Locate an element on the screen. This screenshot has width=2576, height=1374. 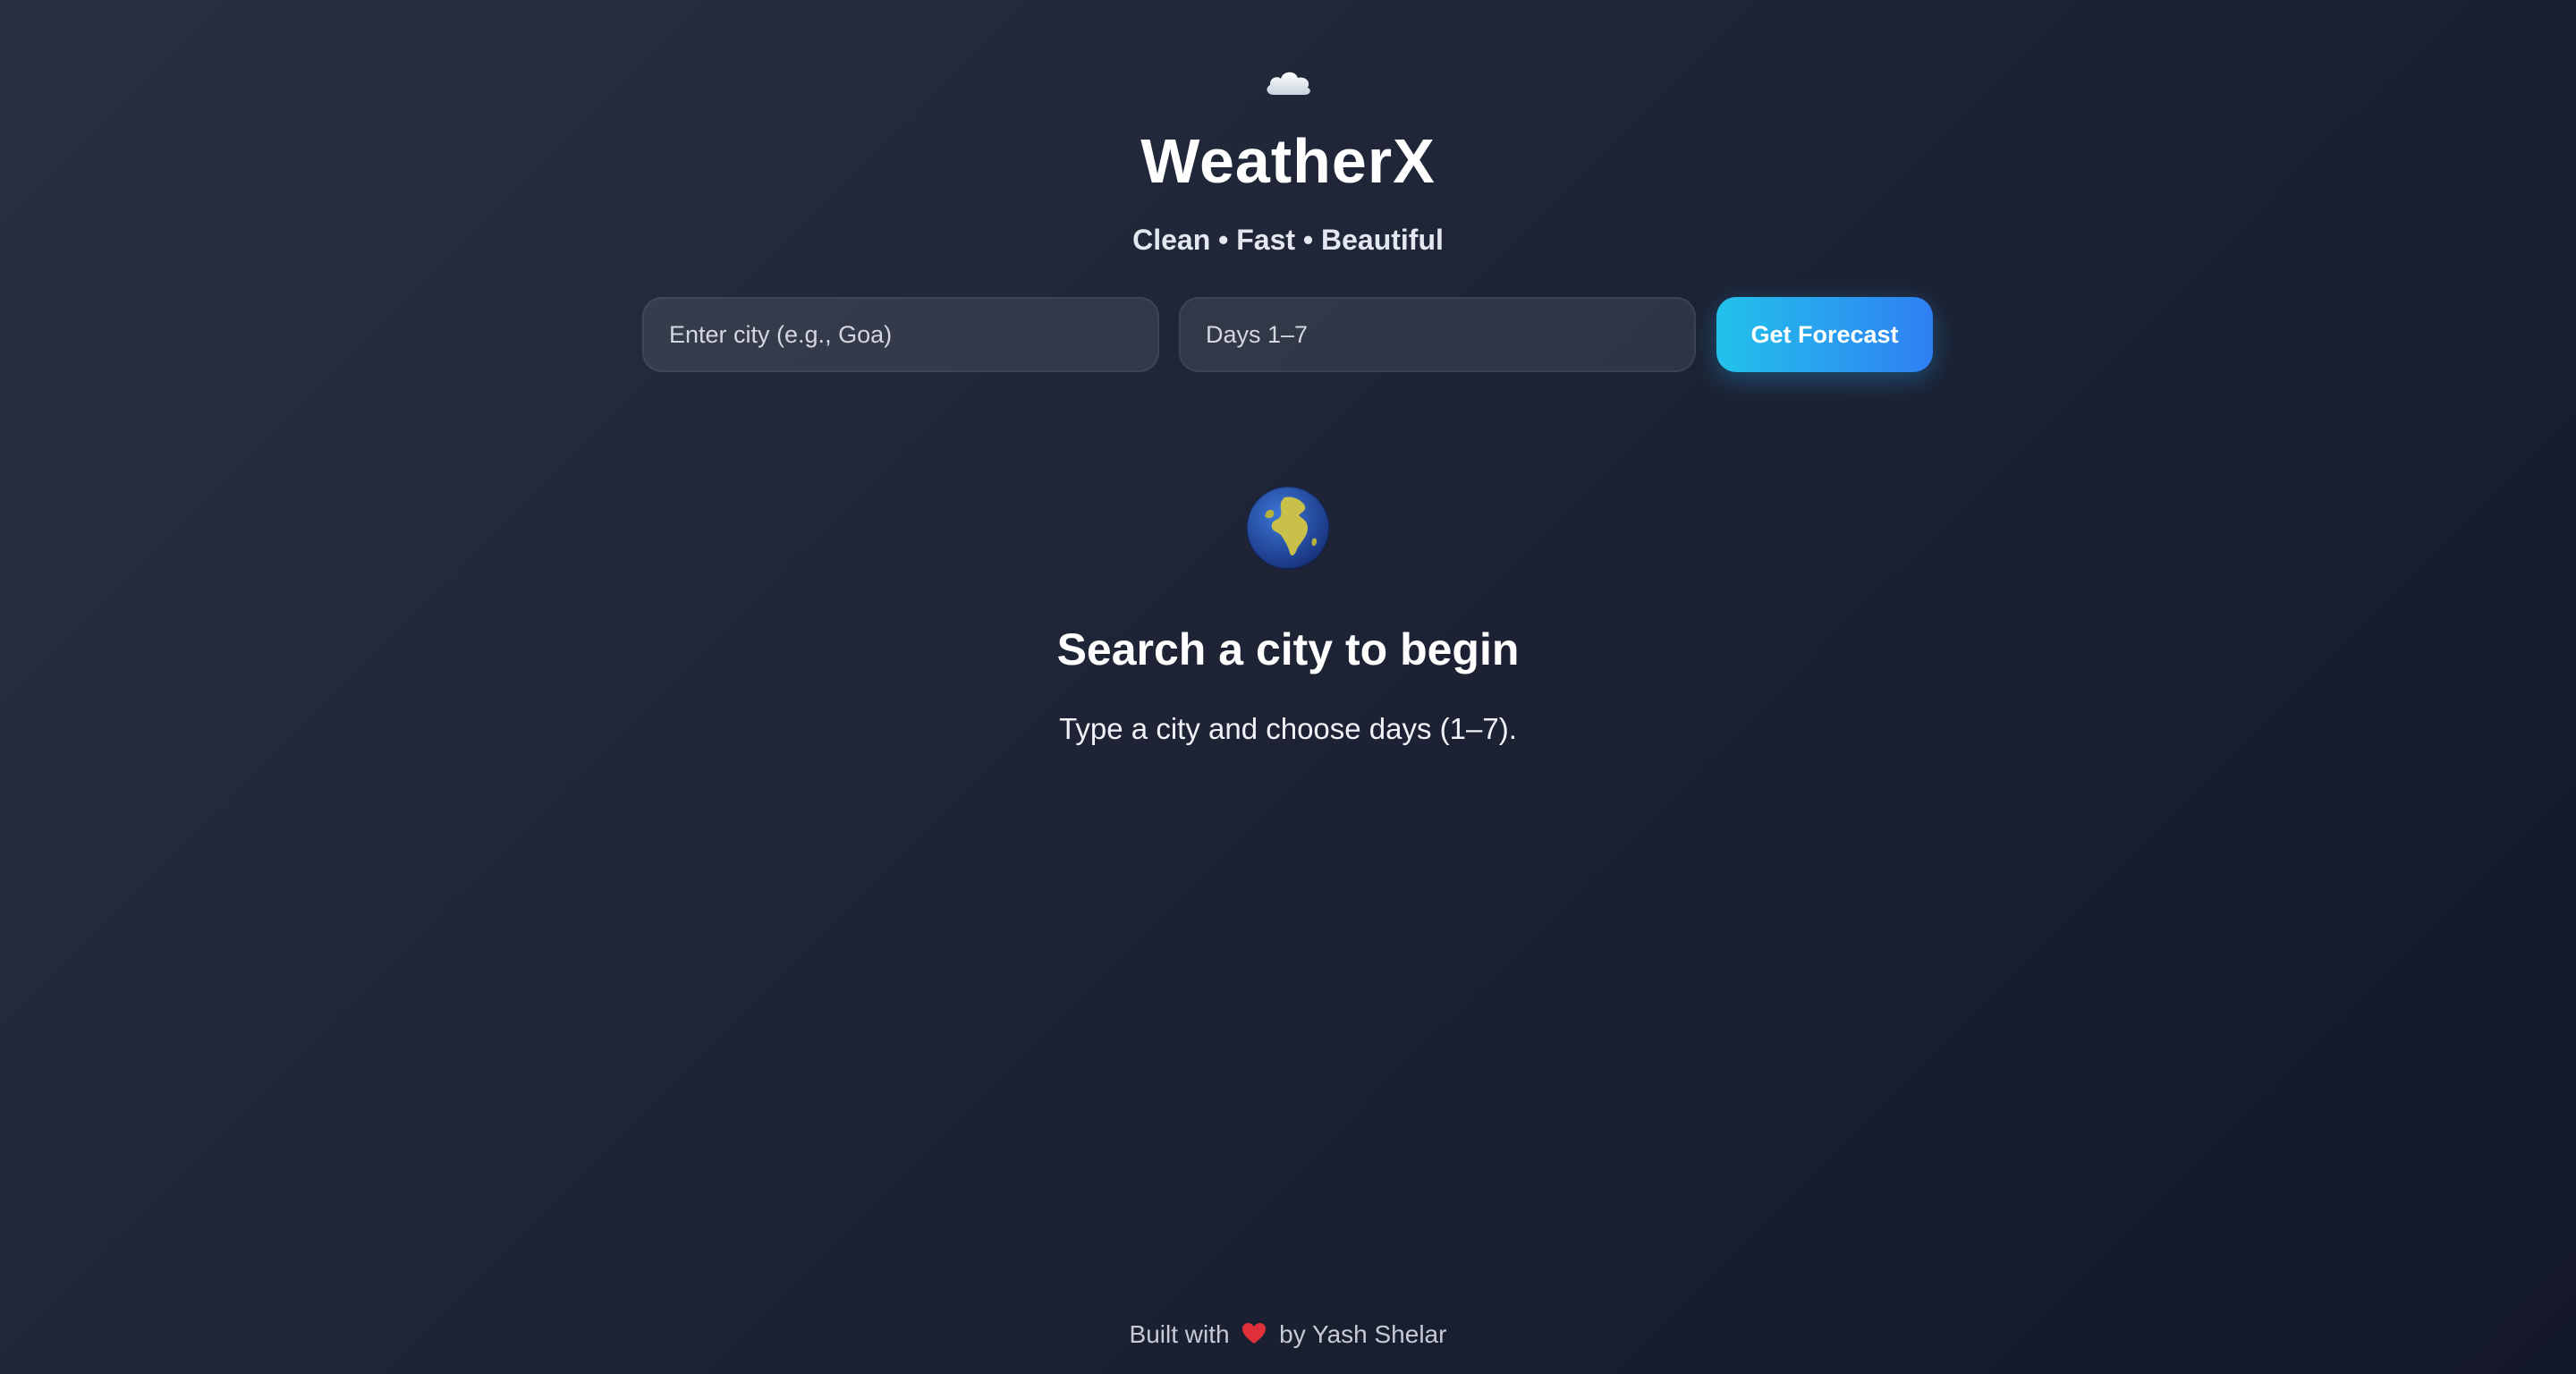
city-input is located at coordinates (900, 334).